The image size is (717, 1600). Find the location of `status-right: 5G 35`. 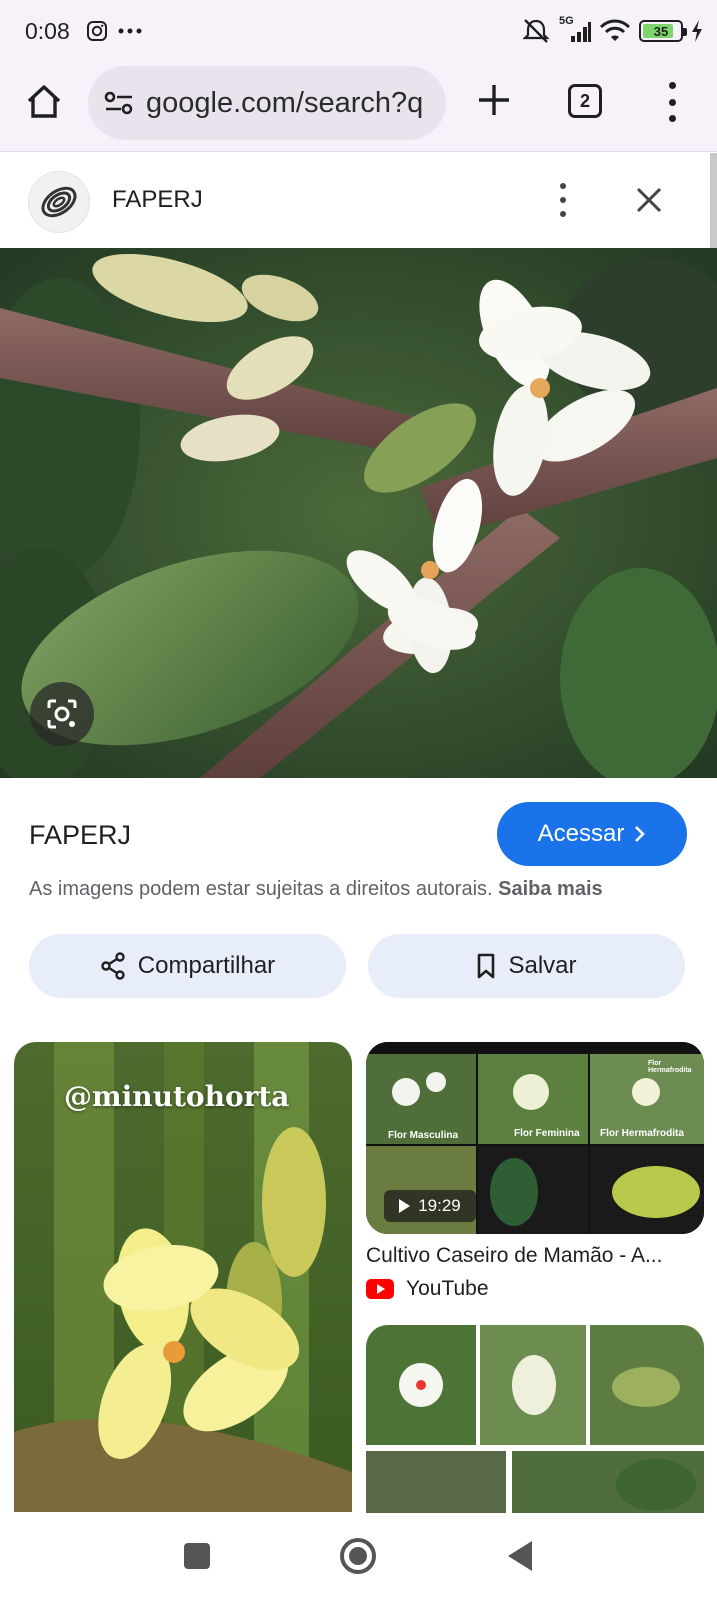

status-right: 5G 35 is located at coordinates (612, 29).